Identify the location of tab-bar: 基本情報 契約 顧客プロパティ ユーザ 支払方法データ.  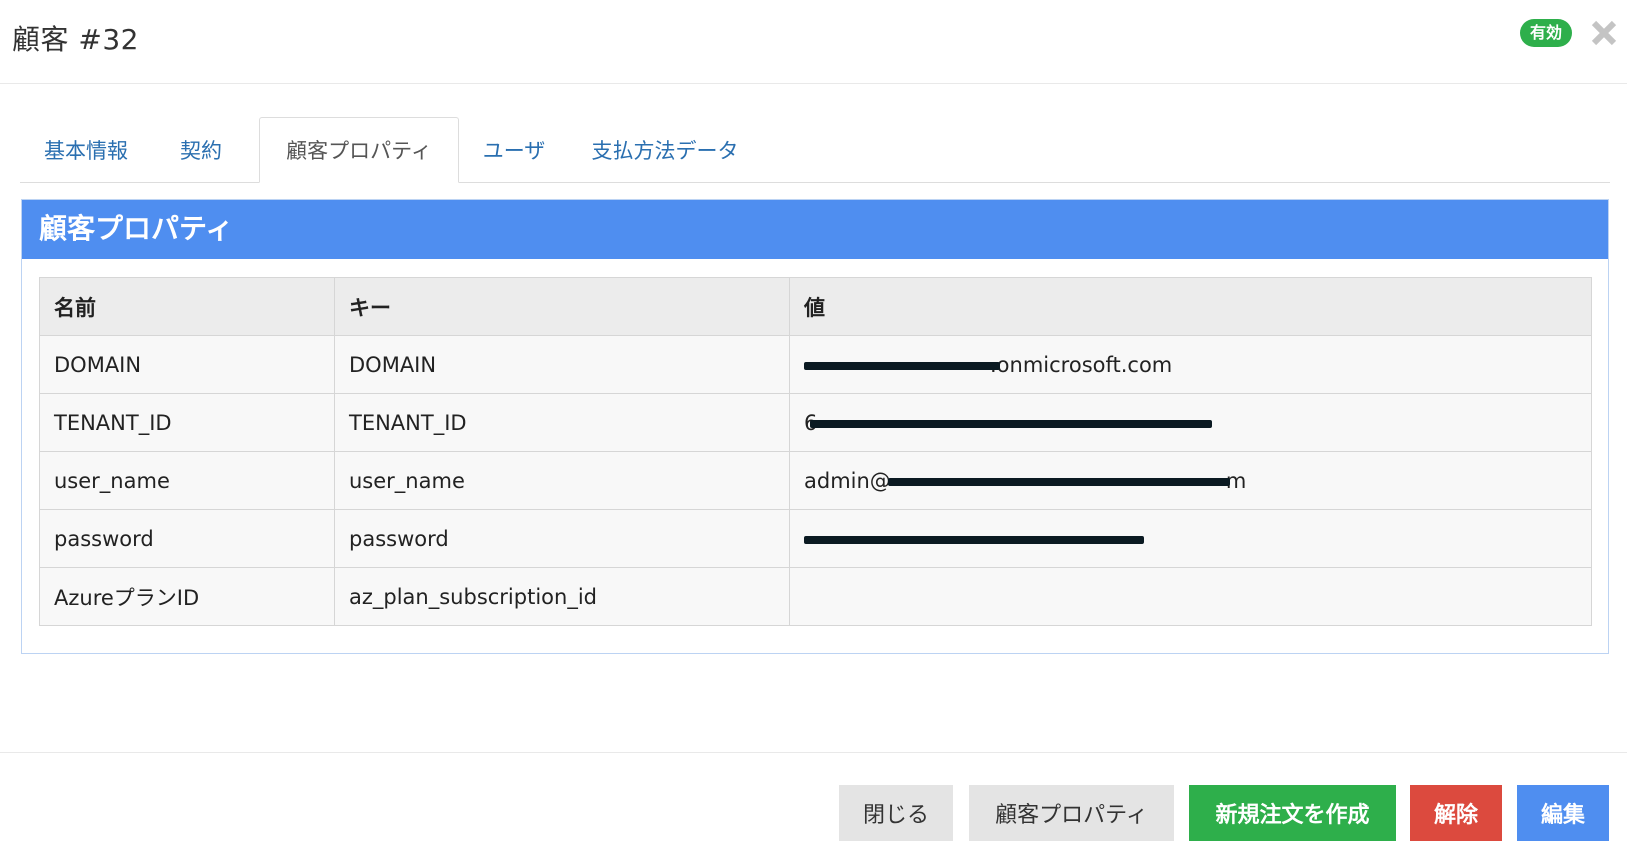
(815, 150).